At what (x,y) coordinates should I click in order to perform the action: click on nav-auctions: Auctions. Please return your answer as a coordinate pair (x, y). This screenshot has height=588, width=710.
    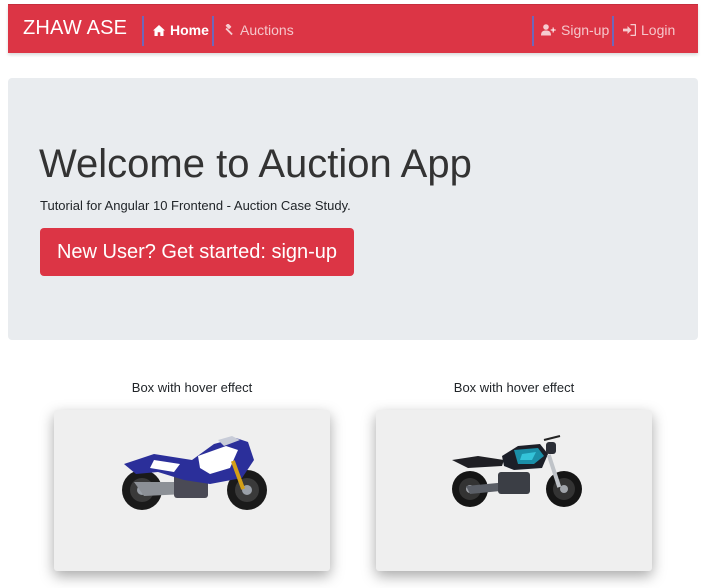
    Looking at the image, I should click on (258, 30).